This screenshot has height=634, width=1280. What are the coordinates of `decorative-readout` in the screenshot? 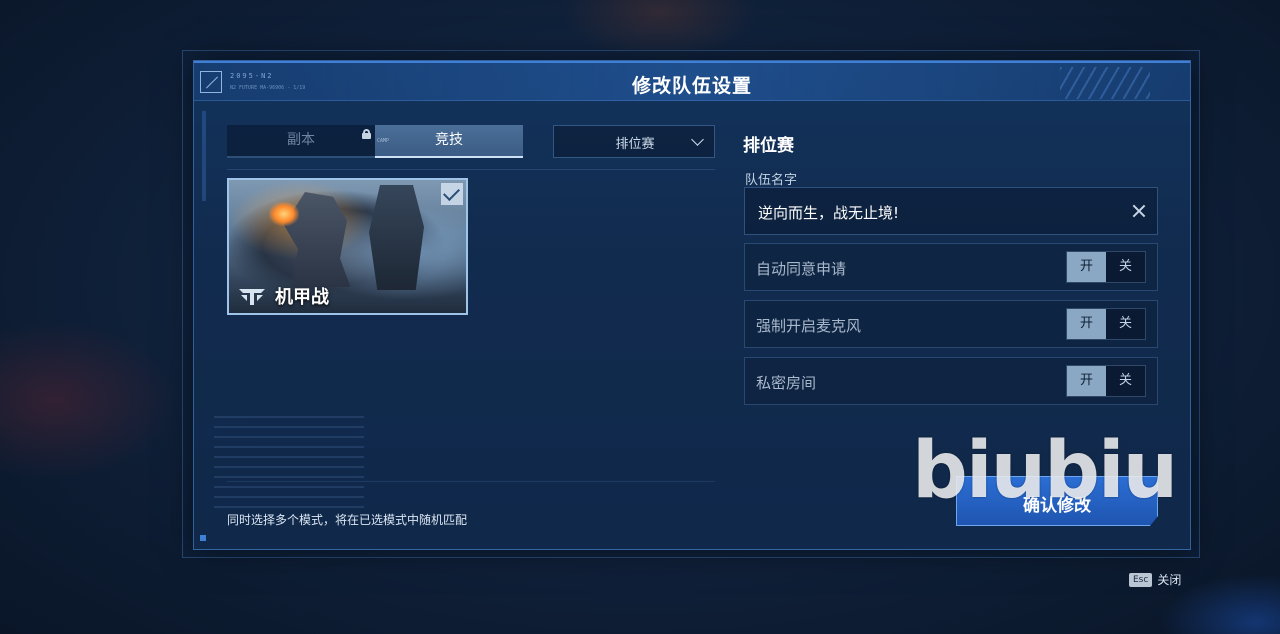 It's located at (289, 466).